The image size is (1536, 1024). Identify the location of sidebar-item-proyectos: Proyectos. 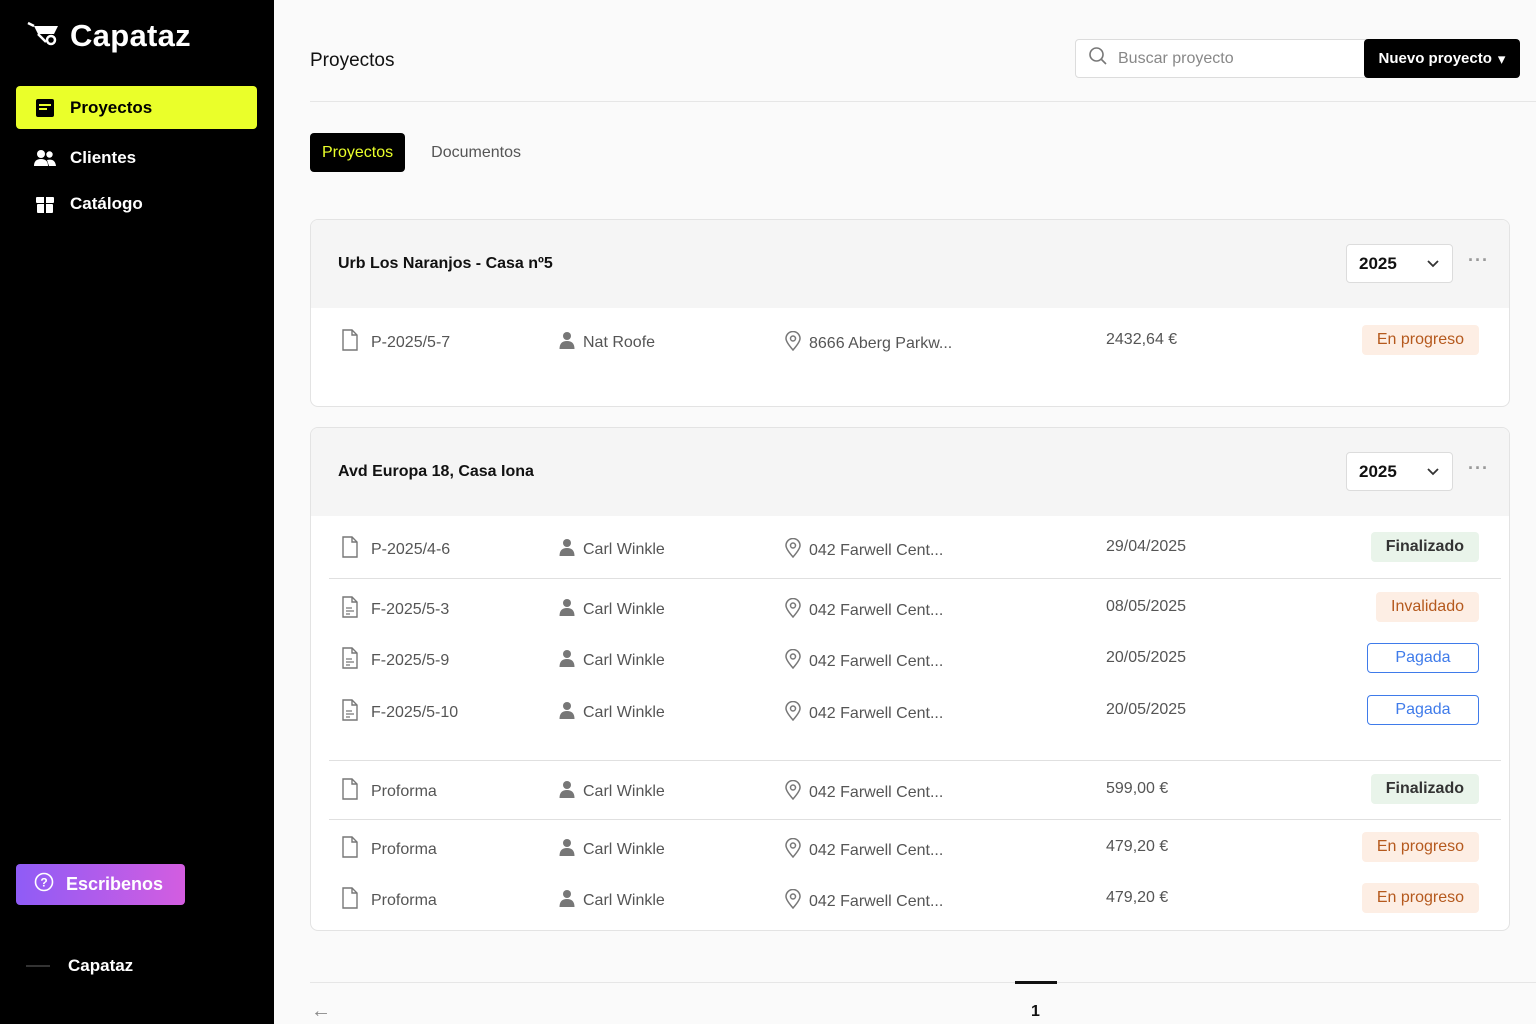
(136, 107).